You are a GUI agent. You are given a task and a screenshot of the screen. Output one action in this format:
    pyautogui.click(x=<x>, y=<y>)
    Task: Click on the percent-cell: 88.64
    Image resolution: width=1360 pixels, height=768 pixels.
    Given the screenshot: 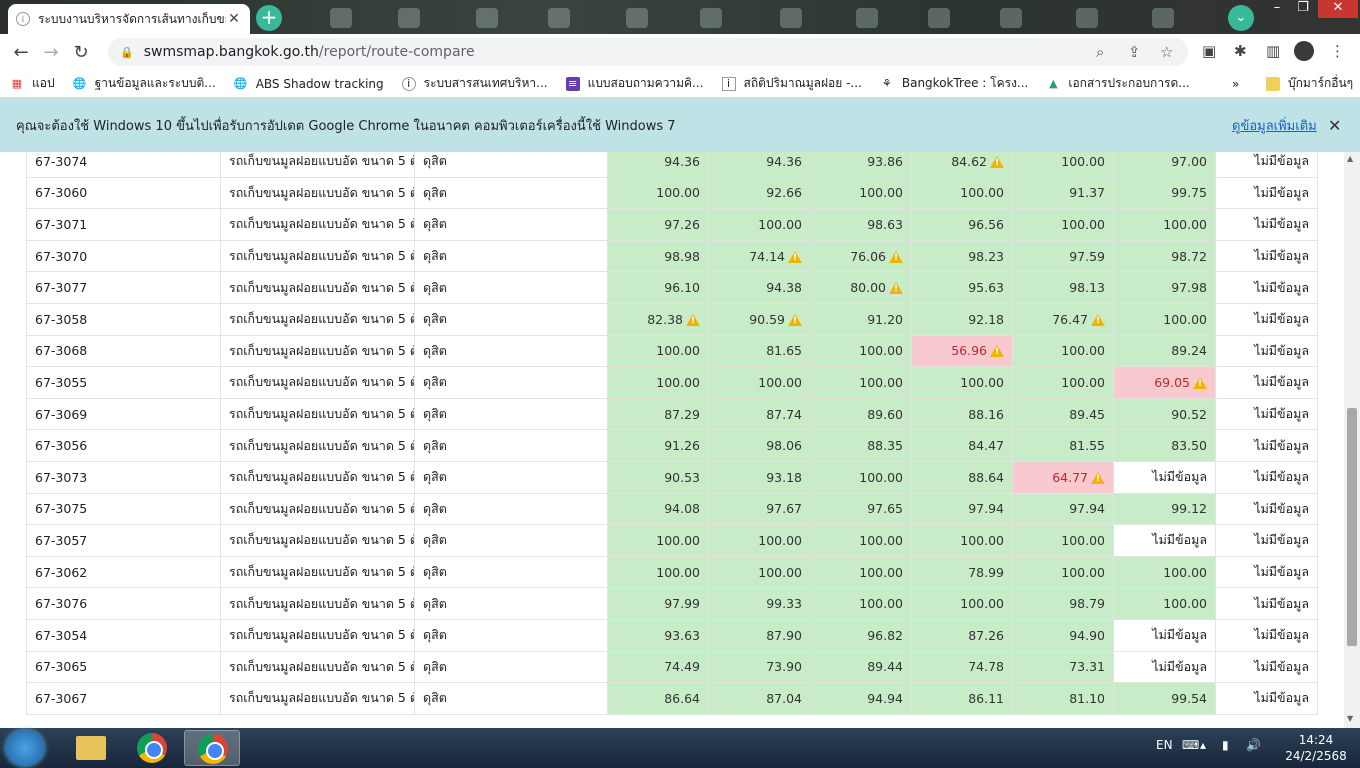 What is the action you would take?
    pyautogui.click(x=962, y=477)
    